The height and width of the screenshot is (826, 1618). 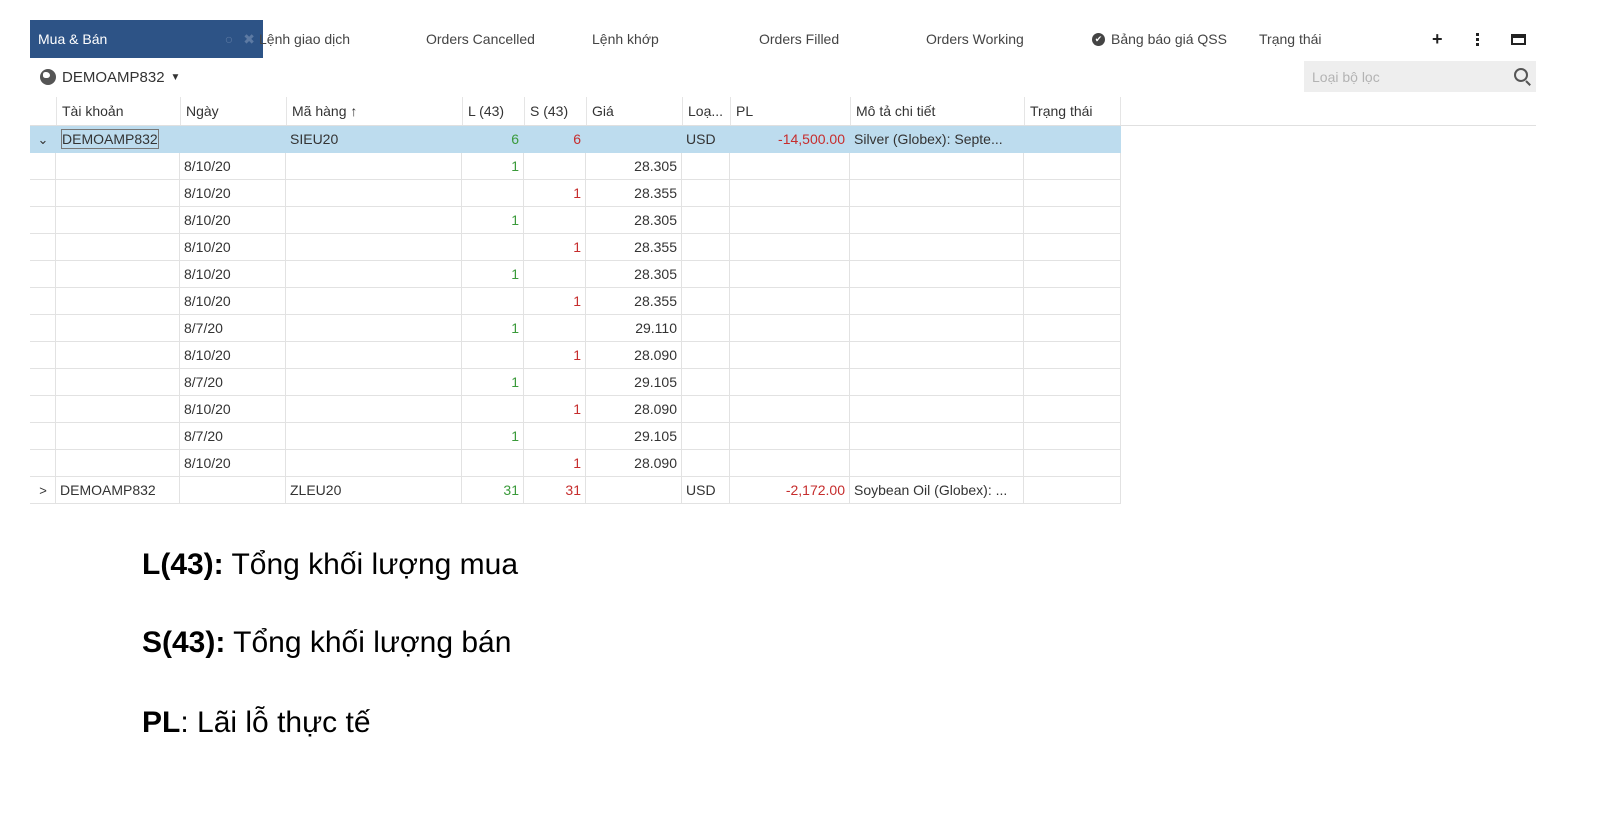 I want to click on col-header-label: PL, so click(x=745, y=111).